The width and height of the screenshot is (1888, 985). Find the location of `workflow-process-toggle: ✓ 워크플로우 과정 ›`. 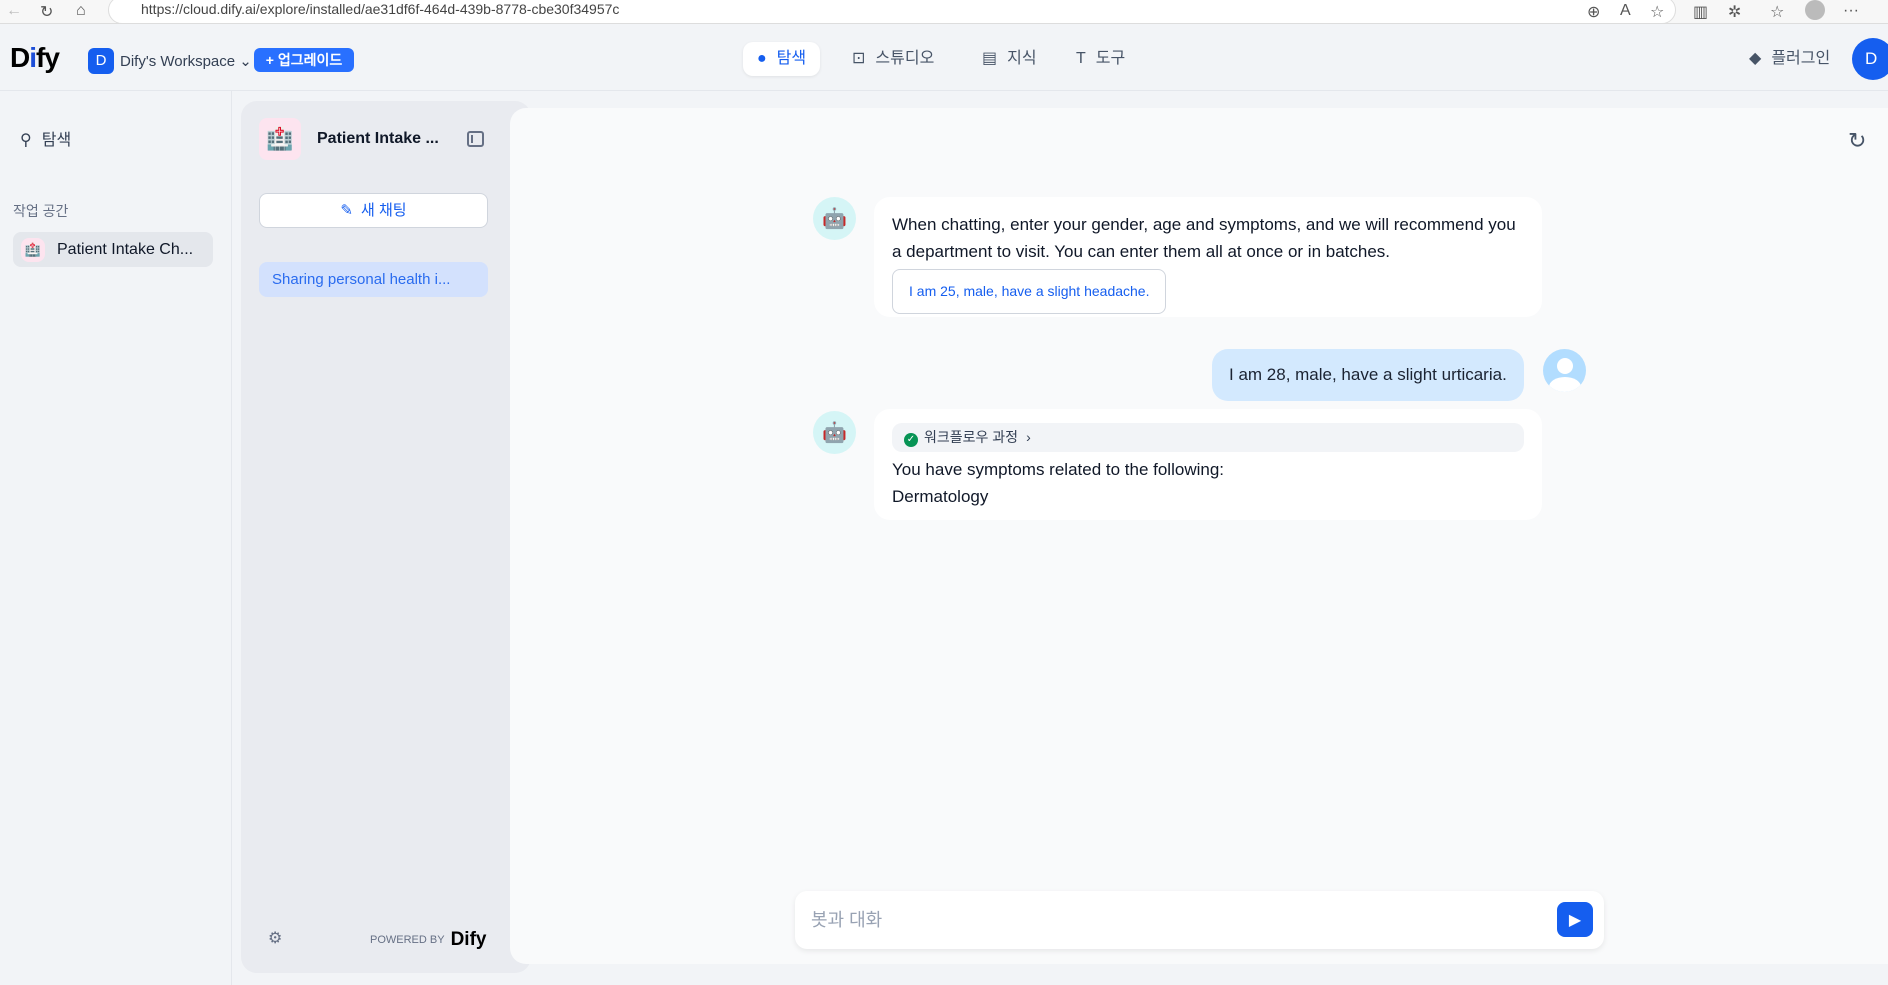

workflow-process-toggle: ✓ 워크플로우 과정 › is located at coordinates (1208, 437).